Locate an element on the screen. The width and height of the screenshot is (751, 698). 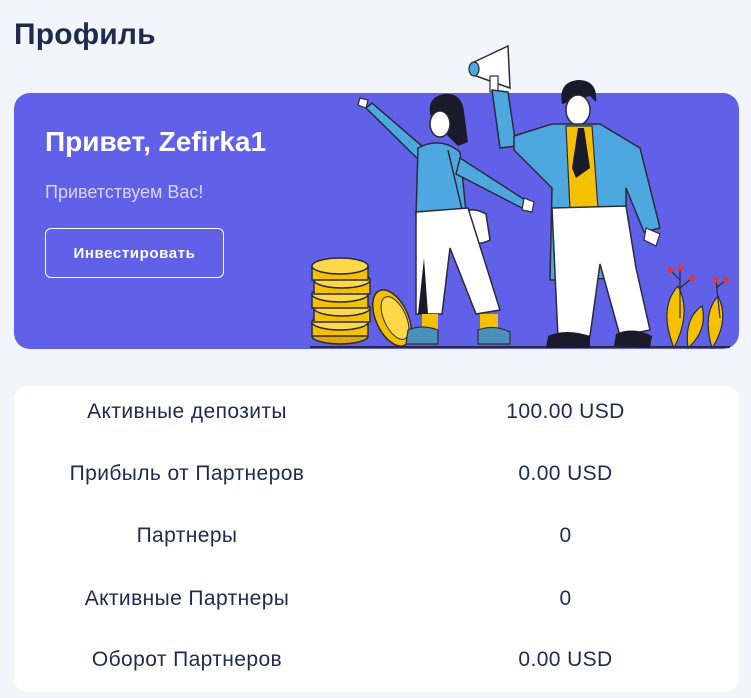
welcome-subtitle: Приветствуем Вас! is located at coordinates (124, 192).